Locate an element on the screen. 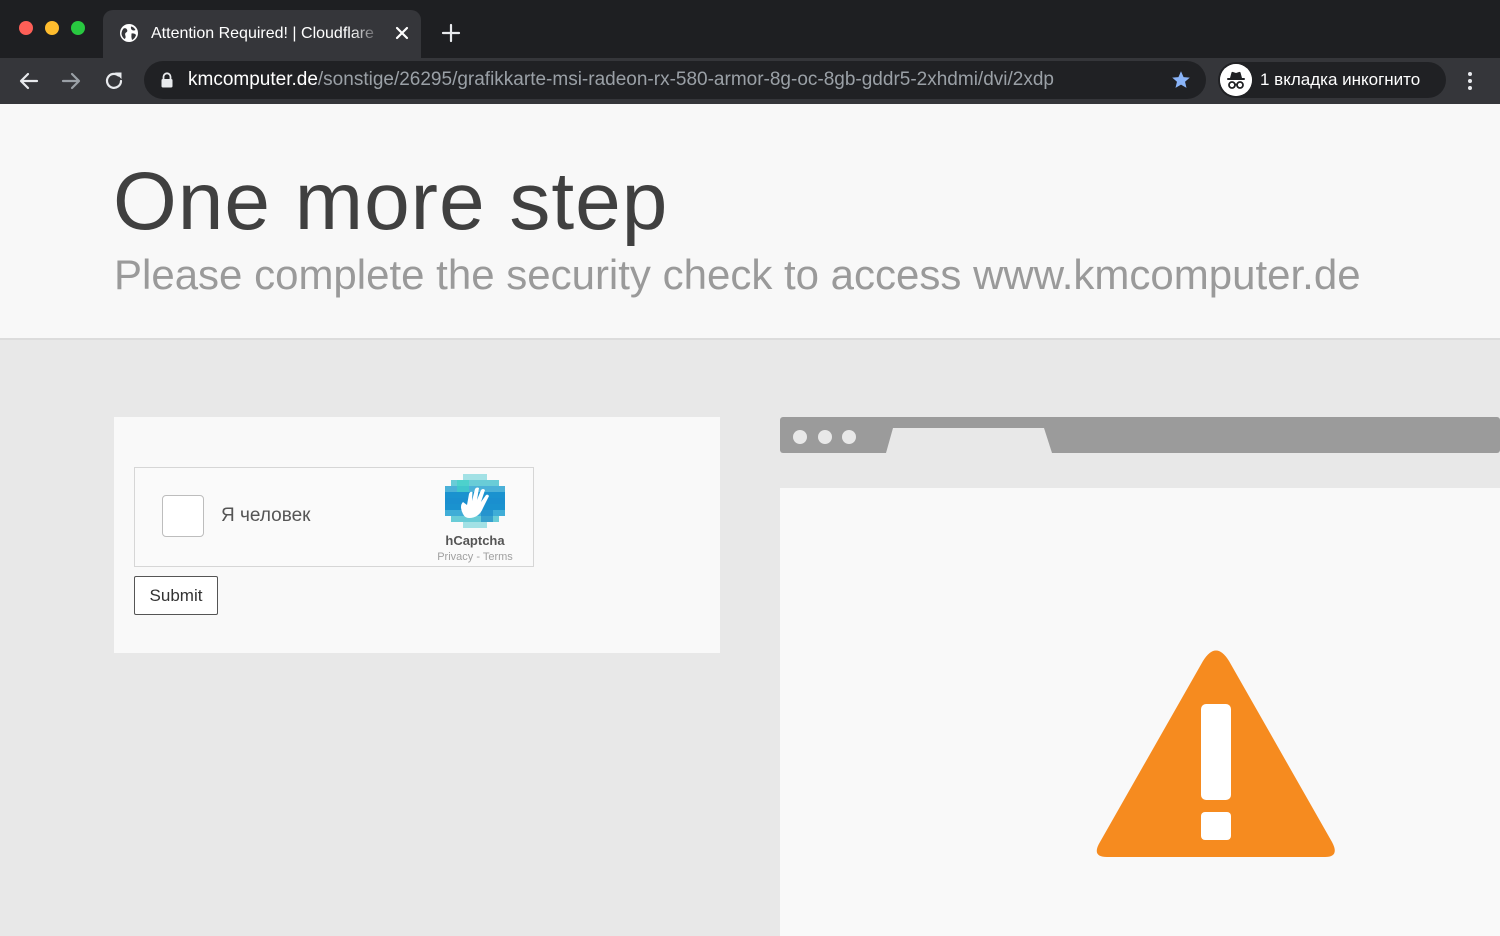 This screenshot has width=1500, height=936. privacy-terms-links: Privacy - Terms is located at coordinates (475, 557).